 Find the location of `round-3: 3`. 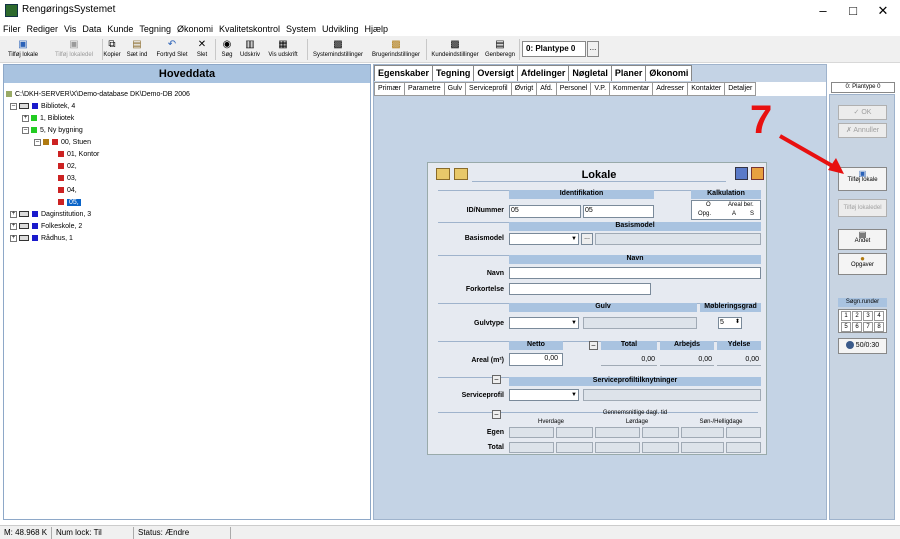

round-3: 3 is located at coordinates (868, 316).